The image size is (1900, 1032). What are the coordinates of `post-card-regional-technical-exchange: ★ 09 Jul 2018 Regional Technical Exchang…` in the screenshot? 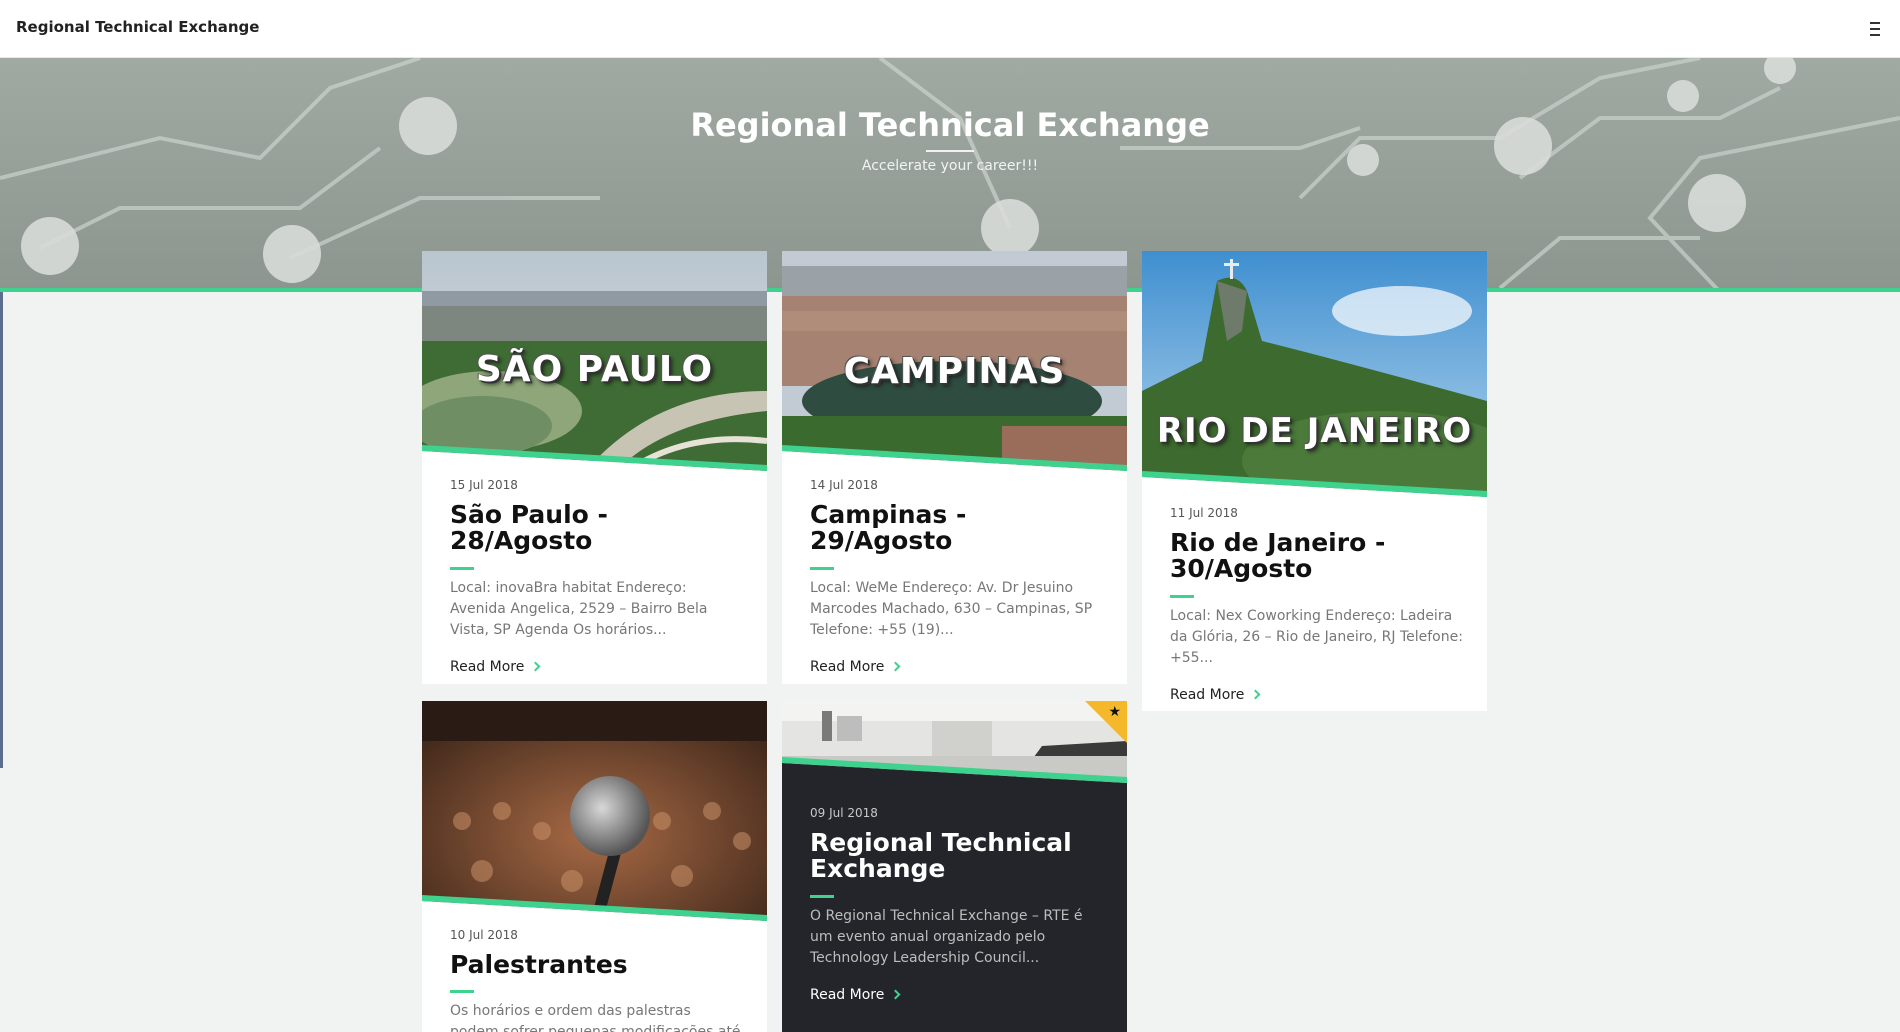 It's located at (954, 866).